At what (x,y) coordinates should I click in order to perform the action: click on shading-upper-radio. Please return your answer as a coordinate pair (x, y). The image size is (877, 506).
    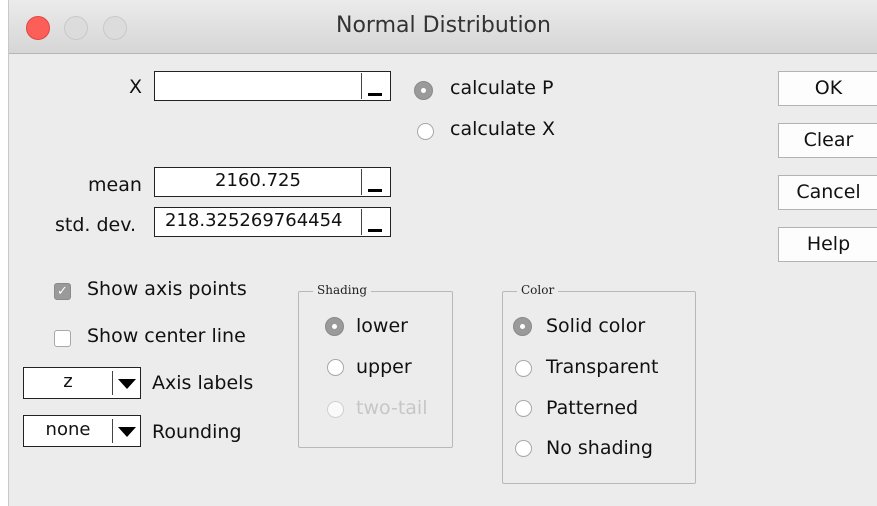
    Looking at the image, I should click on (335, 367).